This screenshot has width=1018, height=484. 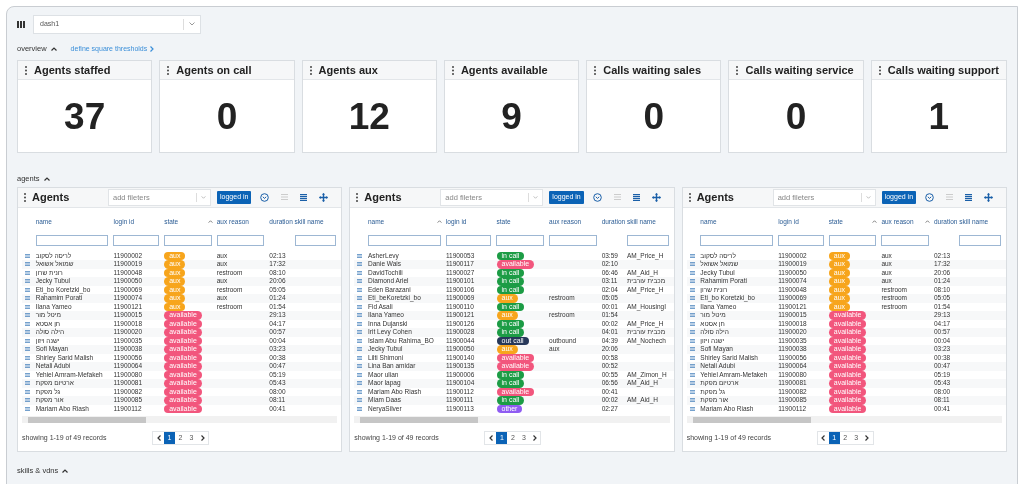 What do you see at coordinates (369, 116) in the screenshot?
I see `metric-value: 12` at bounding box center [369, 116].